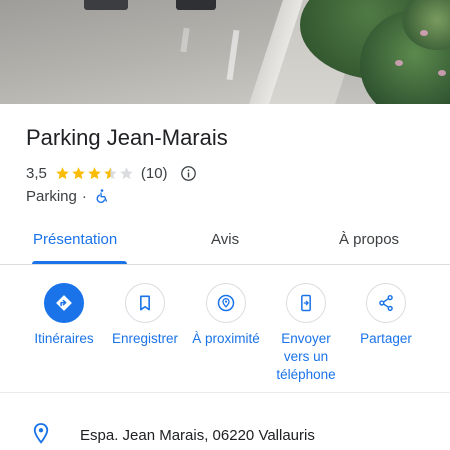 The image size is (450, 450). I want to click on review-count: (10), so click(154, 173).